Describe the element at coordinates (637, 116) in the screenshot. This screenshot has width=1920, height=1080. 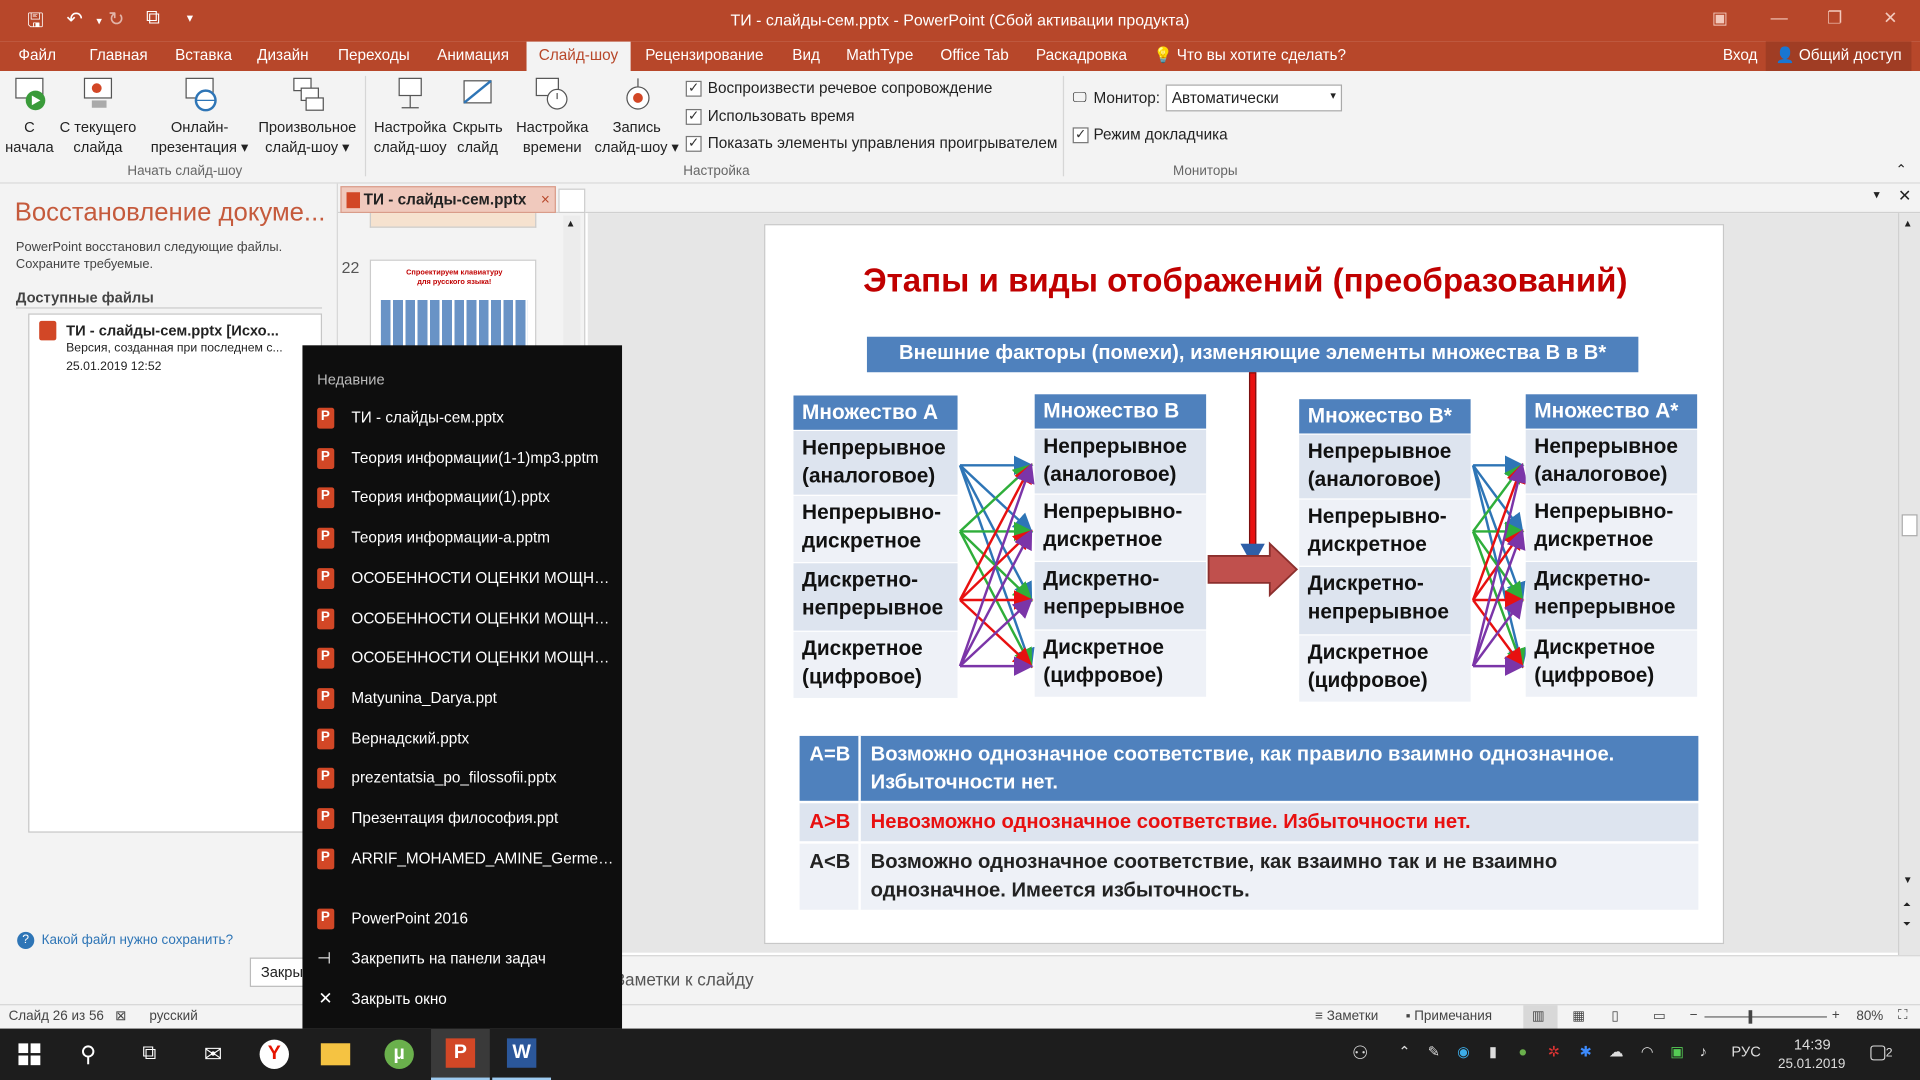
I see `record-slideshow-button: Запись слайд-шоу ▾` at that location.